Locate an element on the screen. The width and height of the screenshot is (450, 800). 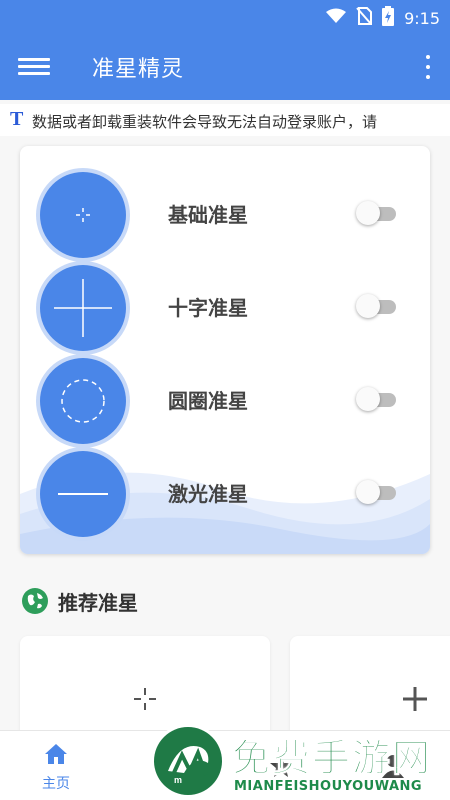
crosshair-label: 基础准星 is located at coordinates (208, 215).